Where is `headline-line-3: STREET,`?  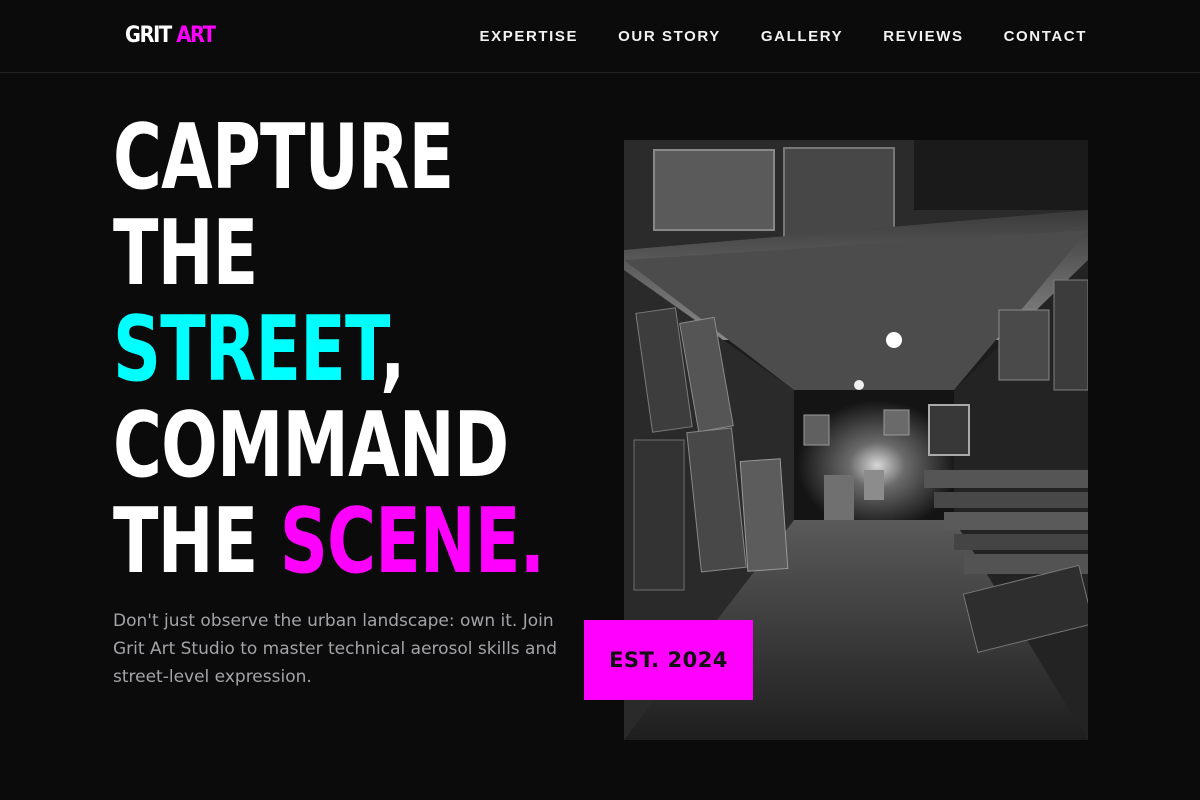 headline-line-3: STREET, is located at coordinates (328, 350).